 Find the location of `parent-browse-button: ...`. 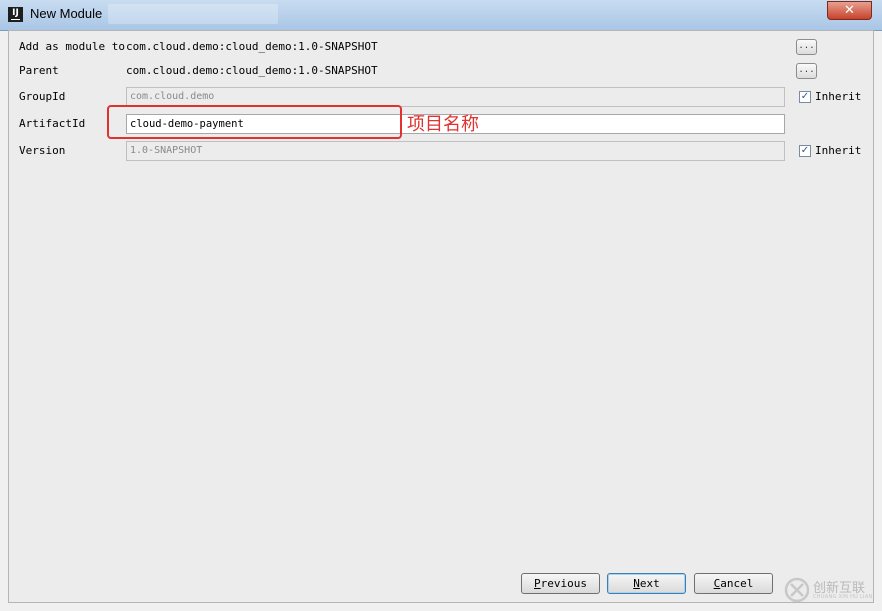

parent-browse-button: ... is located at coordinates (806, 71).